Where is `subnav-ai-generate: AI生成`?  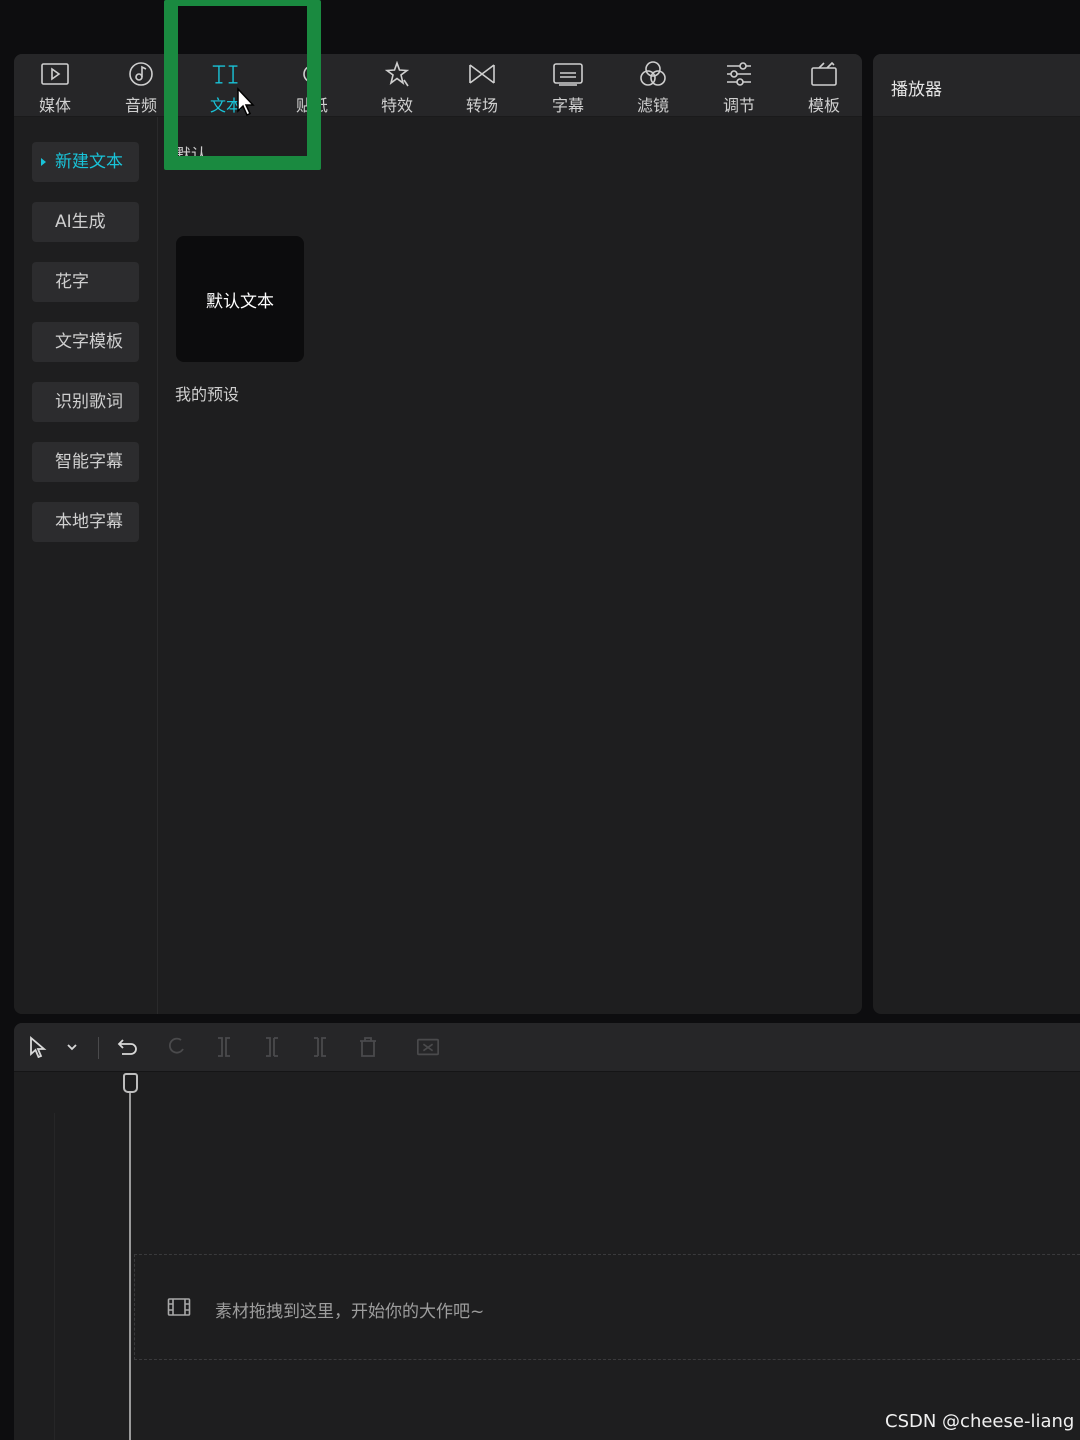
subnav-ai-generate: AI生成 is located at coordinates (85, 222).